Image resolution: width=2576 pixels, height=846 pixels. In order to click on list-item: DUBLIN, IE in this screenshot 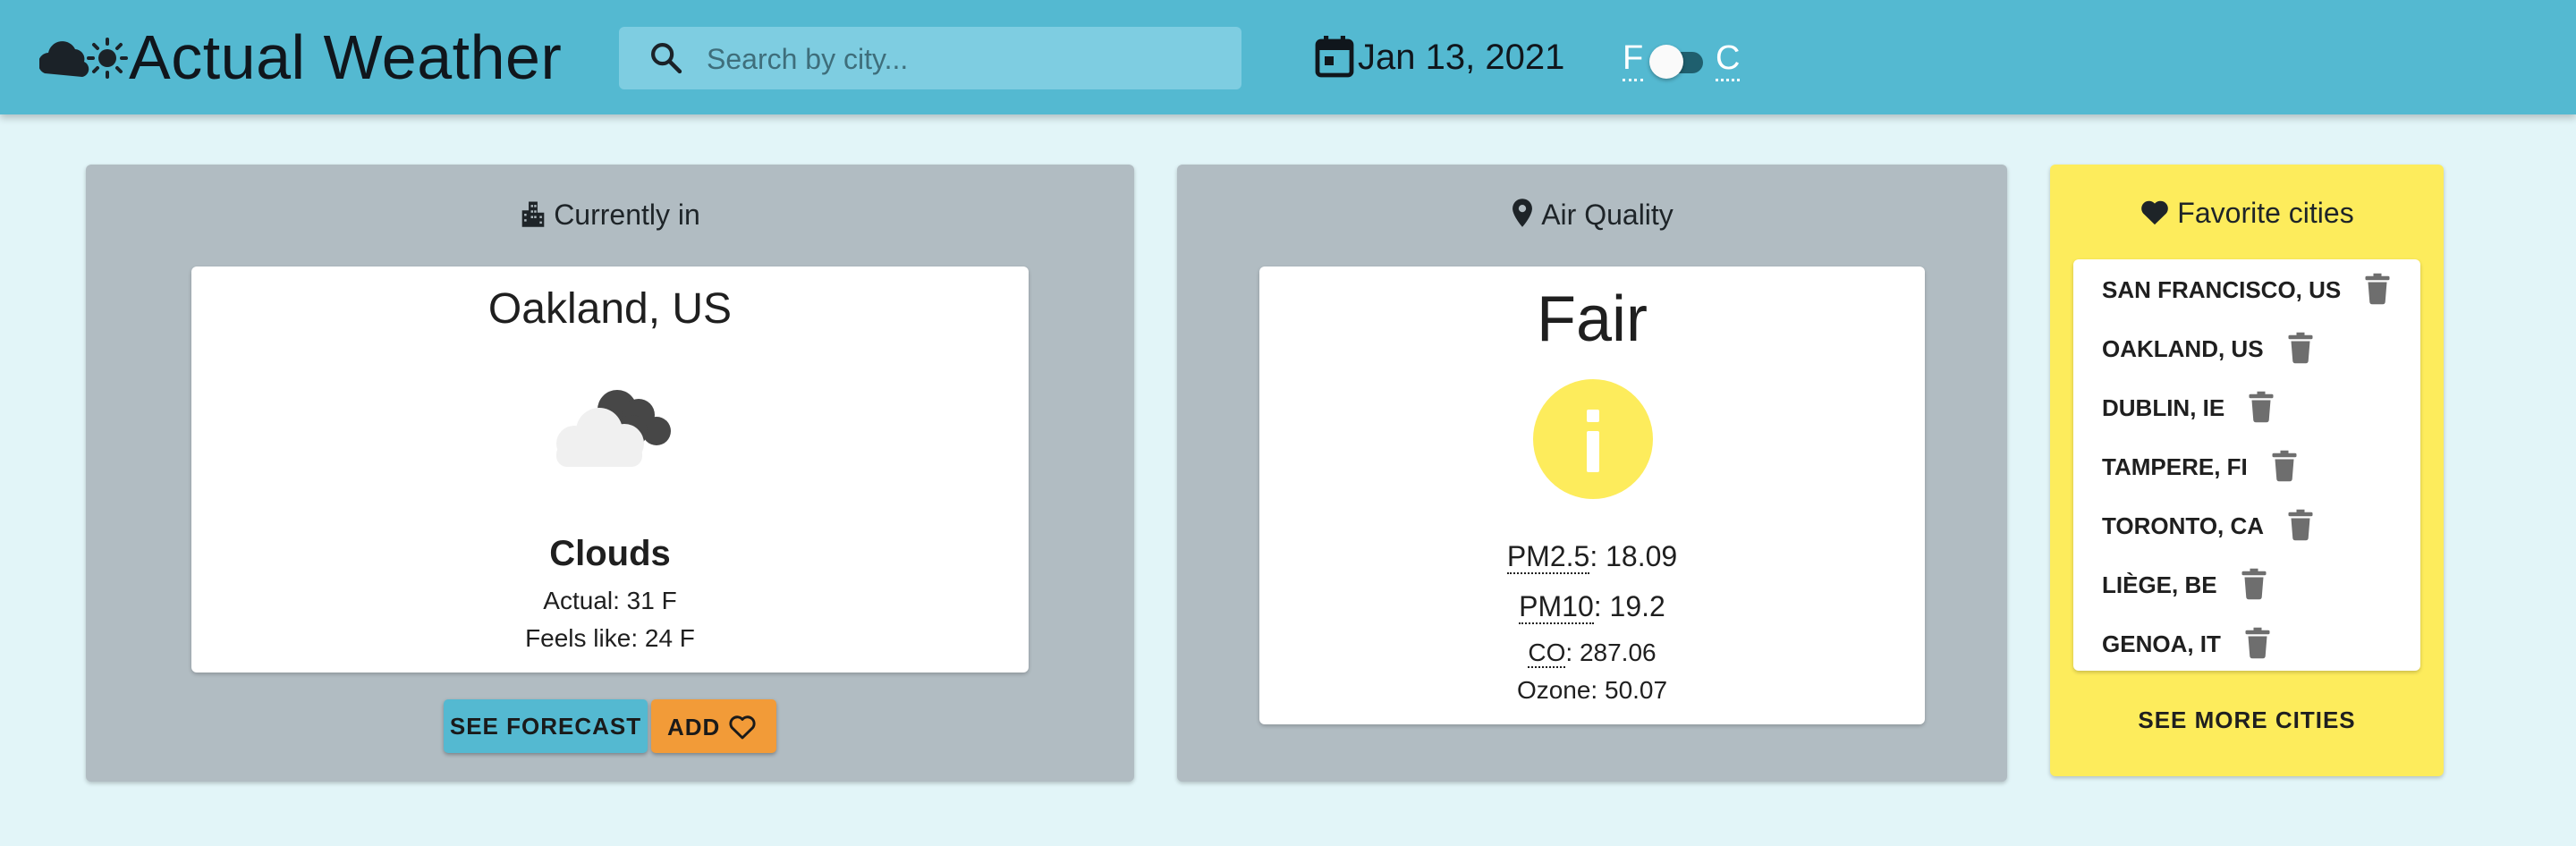, I will do `click(2188, 407)`.